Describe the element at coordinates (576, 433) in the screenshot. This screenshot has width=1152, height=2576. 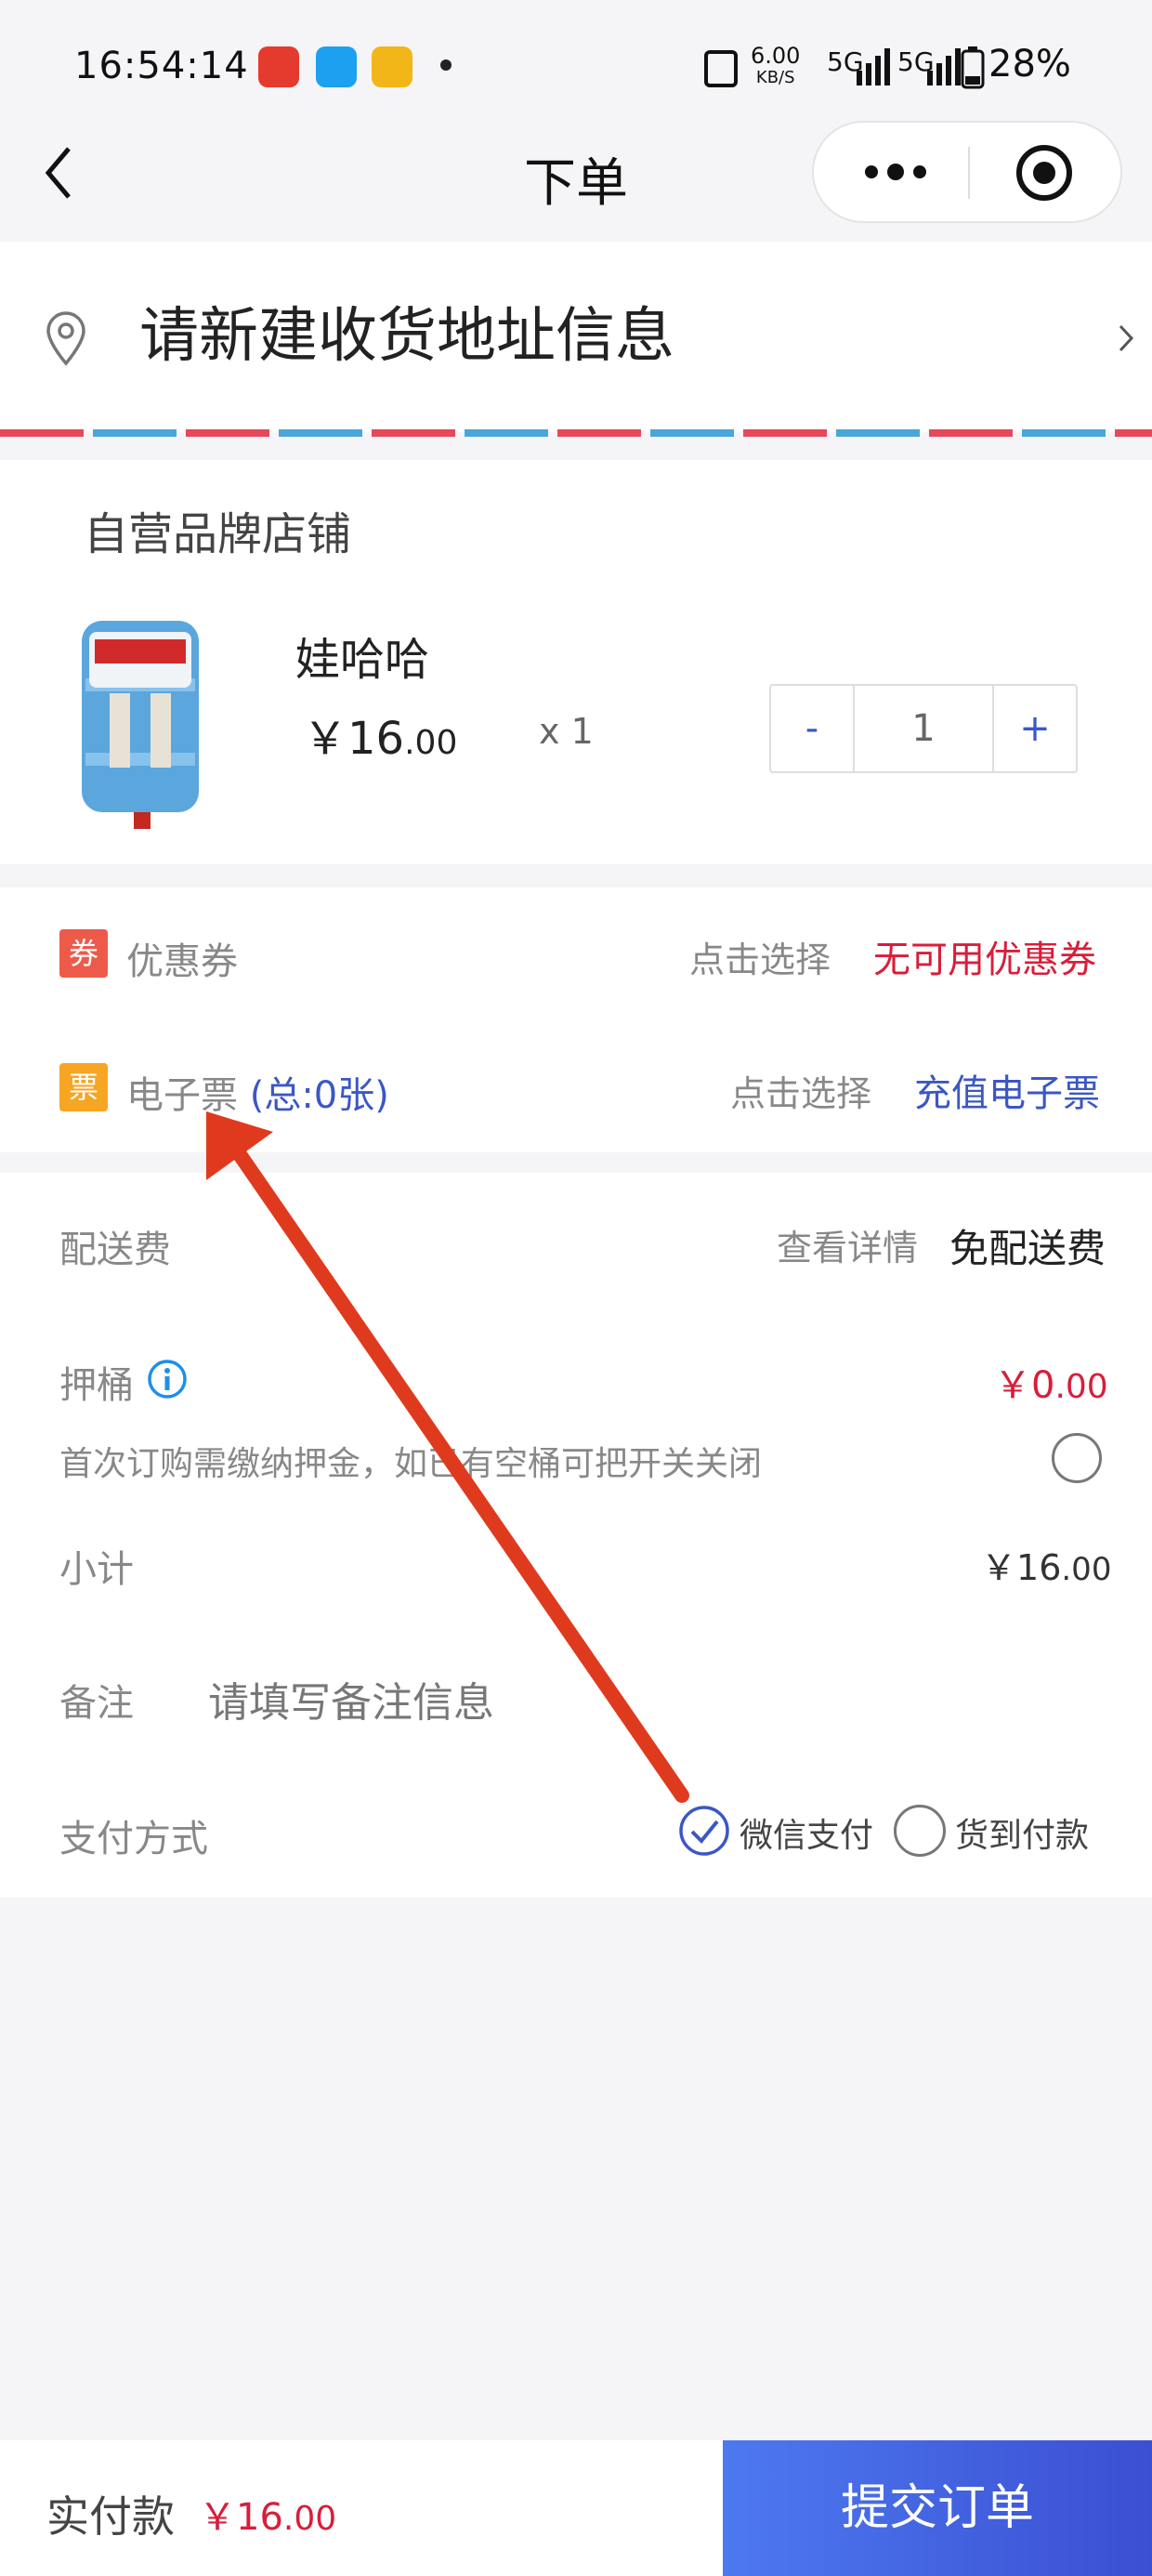
I see `address-stripe-divider` at that location.